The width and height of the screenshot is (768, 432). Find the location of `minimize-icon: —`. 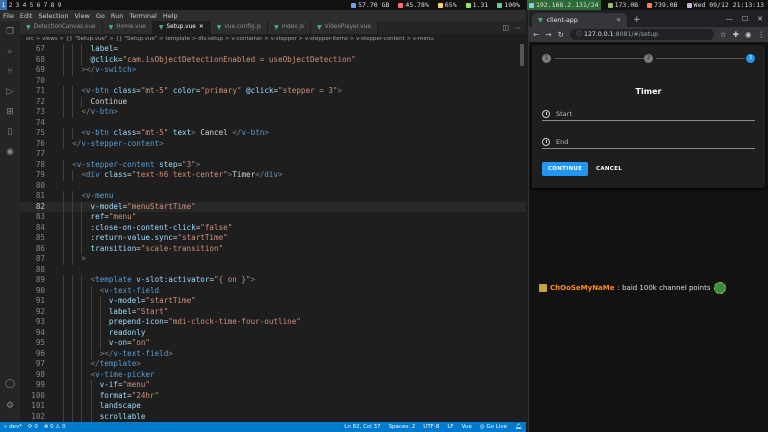

minimize-icon: — is located at coordinates (729, 19).